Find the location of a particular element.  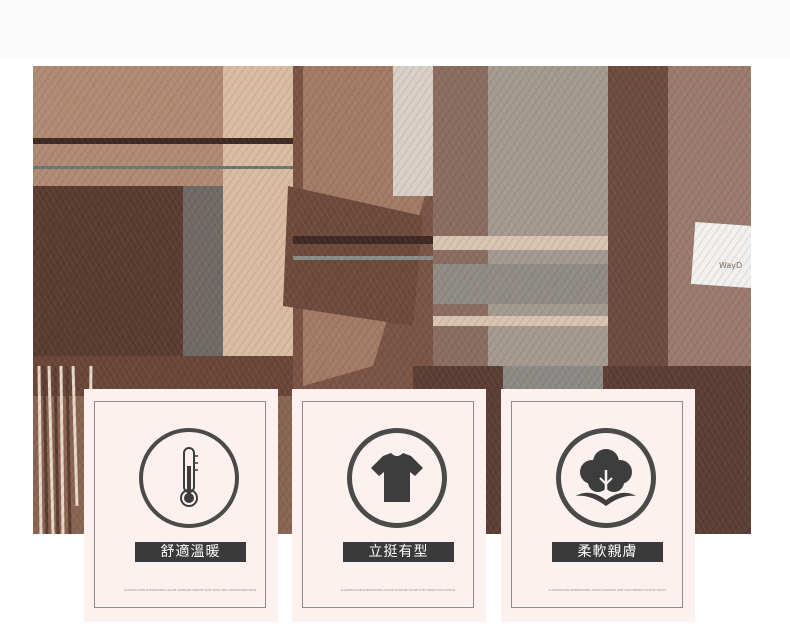

feature-label: 立挺有型 is located at coordinates (398, 552).